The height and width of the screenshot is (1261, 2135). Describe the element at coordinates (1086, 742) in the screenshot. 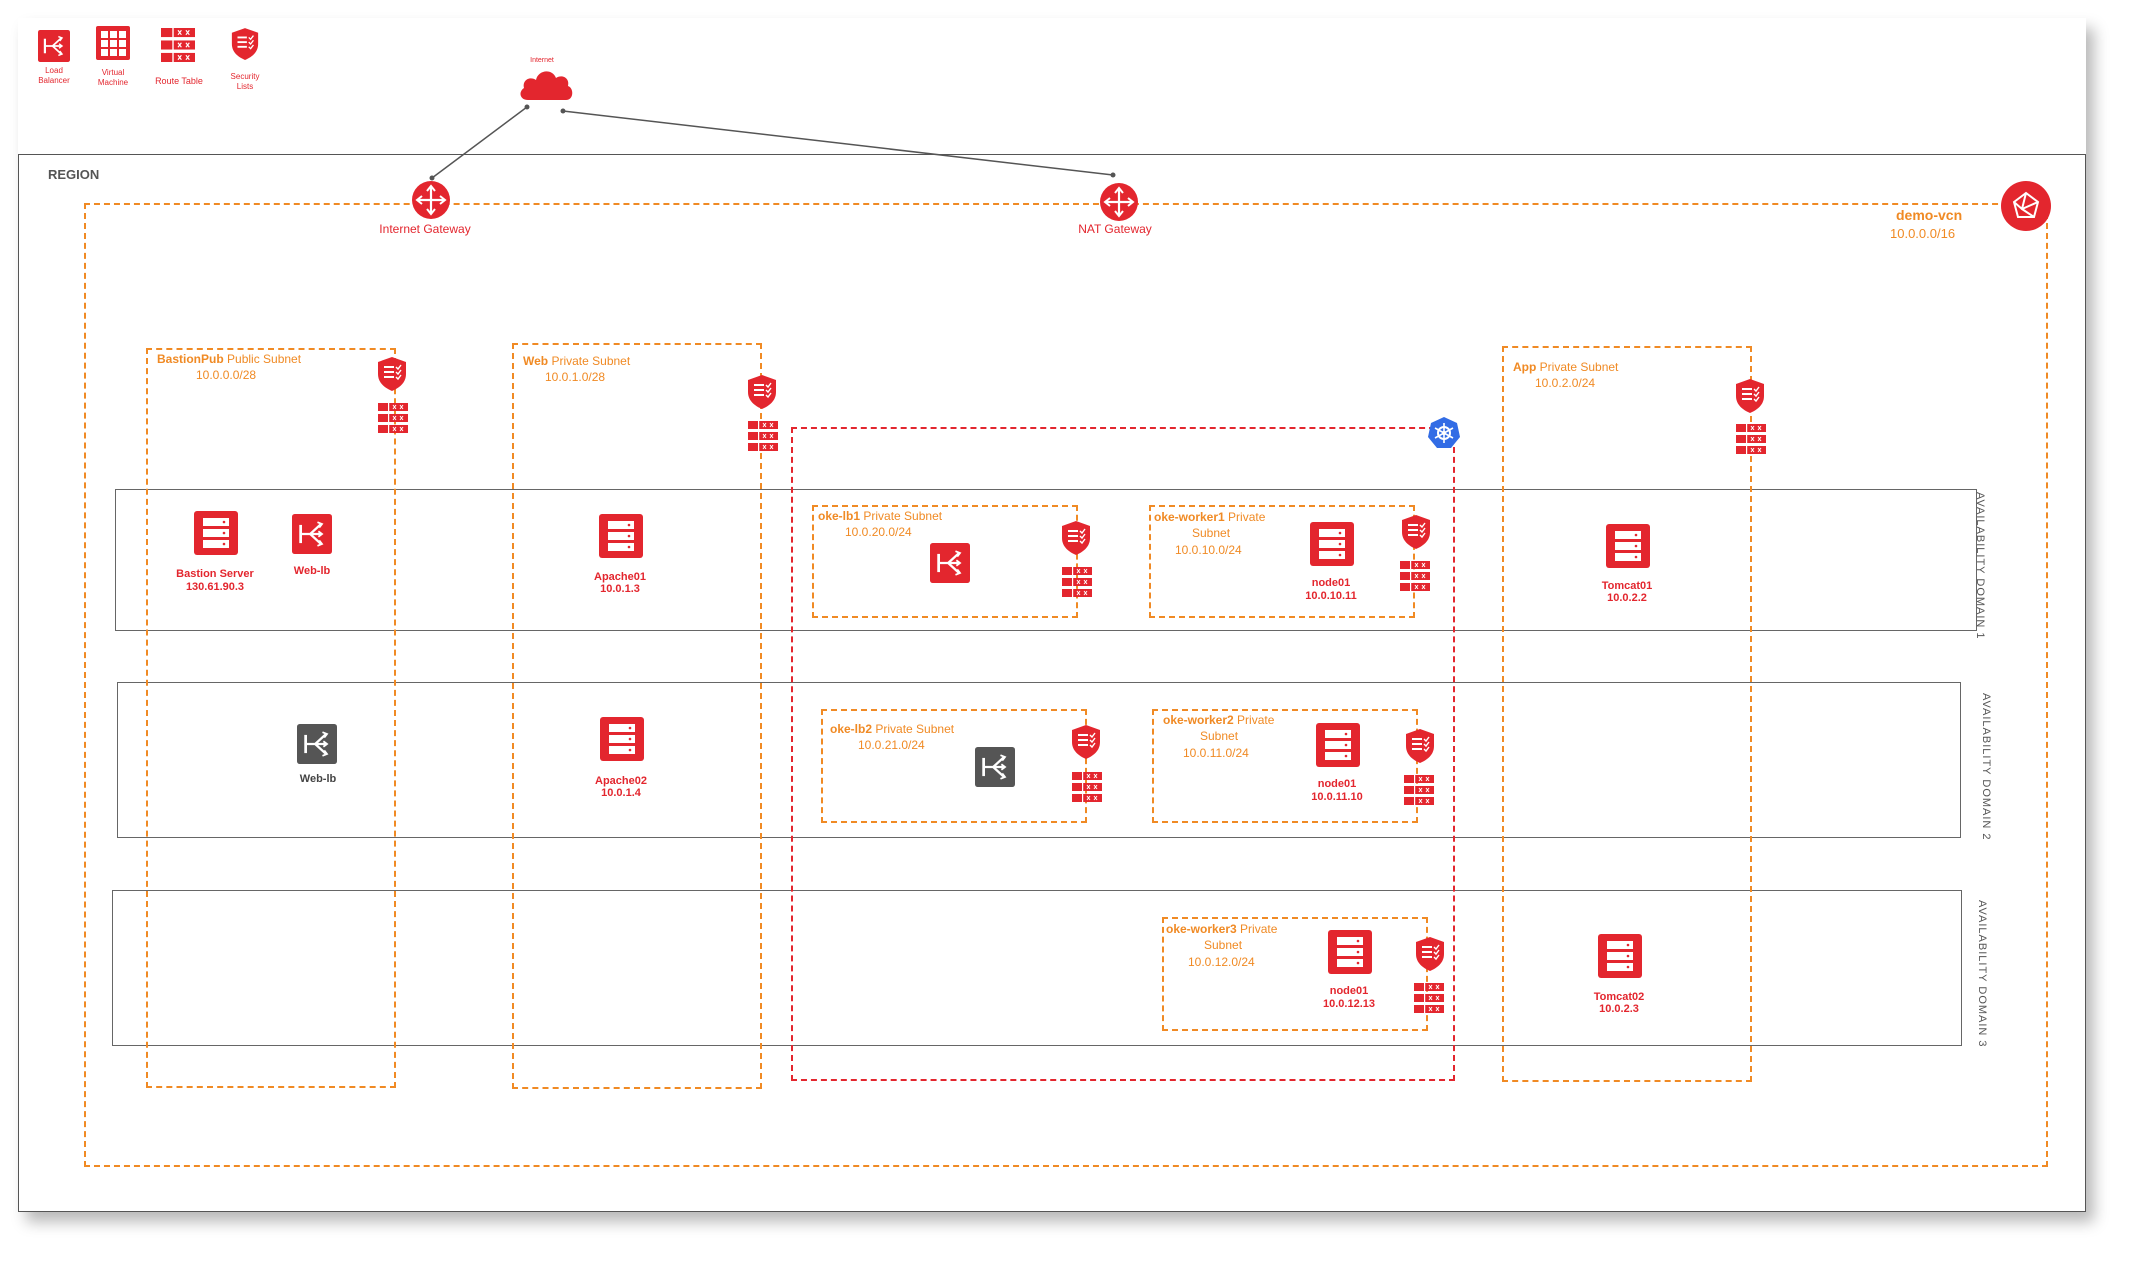

I see `oke-lb2-security-list-icon` at that location.